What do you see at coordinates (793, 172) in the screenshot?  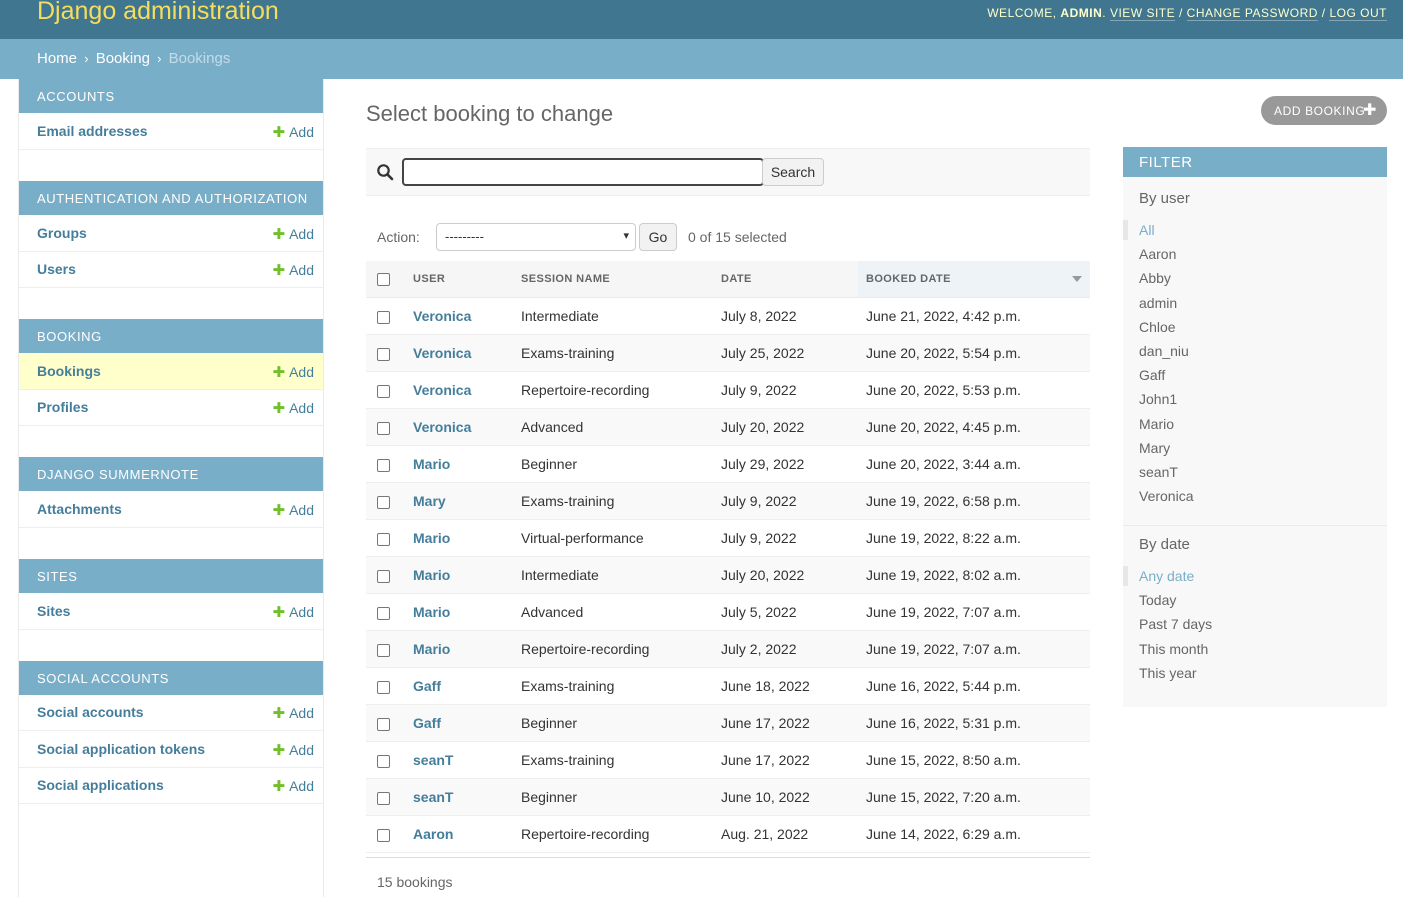 I see `search-button: Search` at bounding box center [793, 172].